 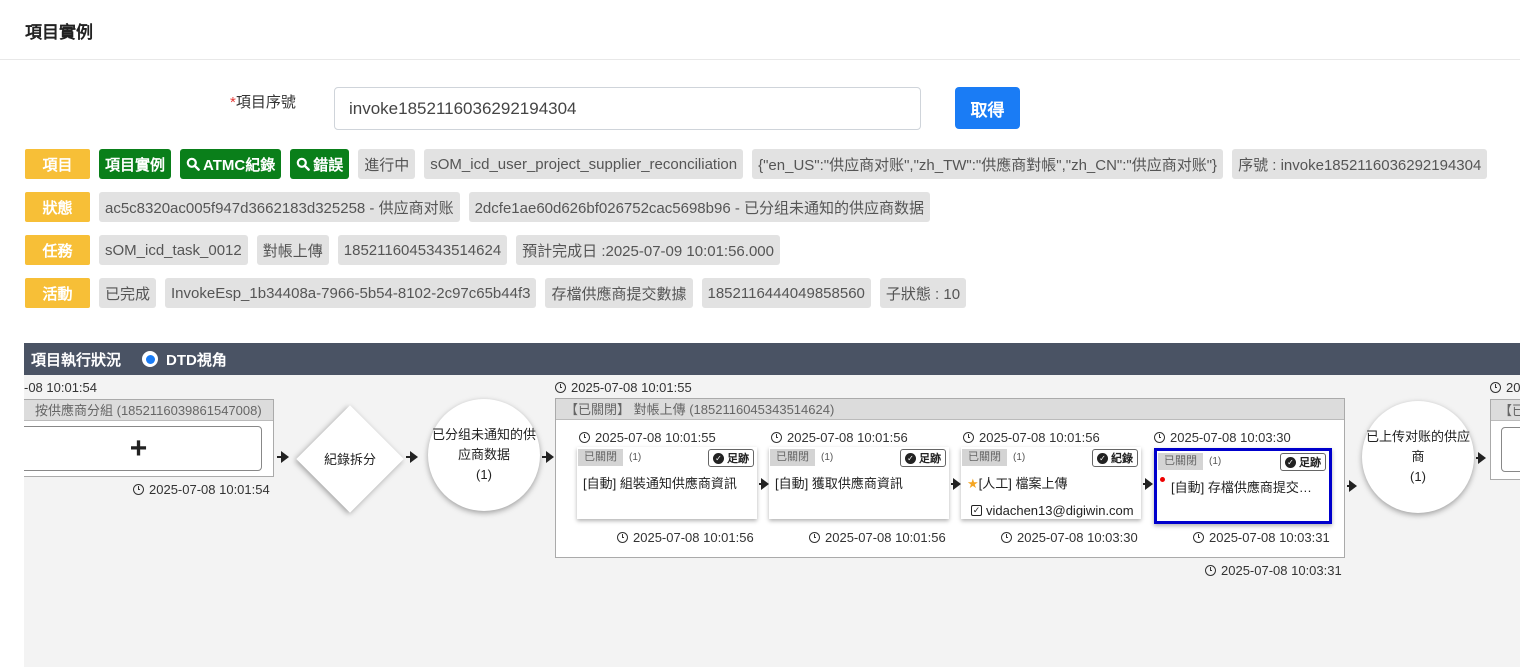 I want to click on execution-status-title: 項目執行狀況, so click(x=76, y=360).